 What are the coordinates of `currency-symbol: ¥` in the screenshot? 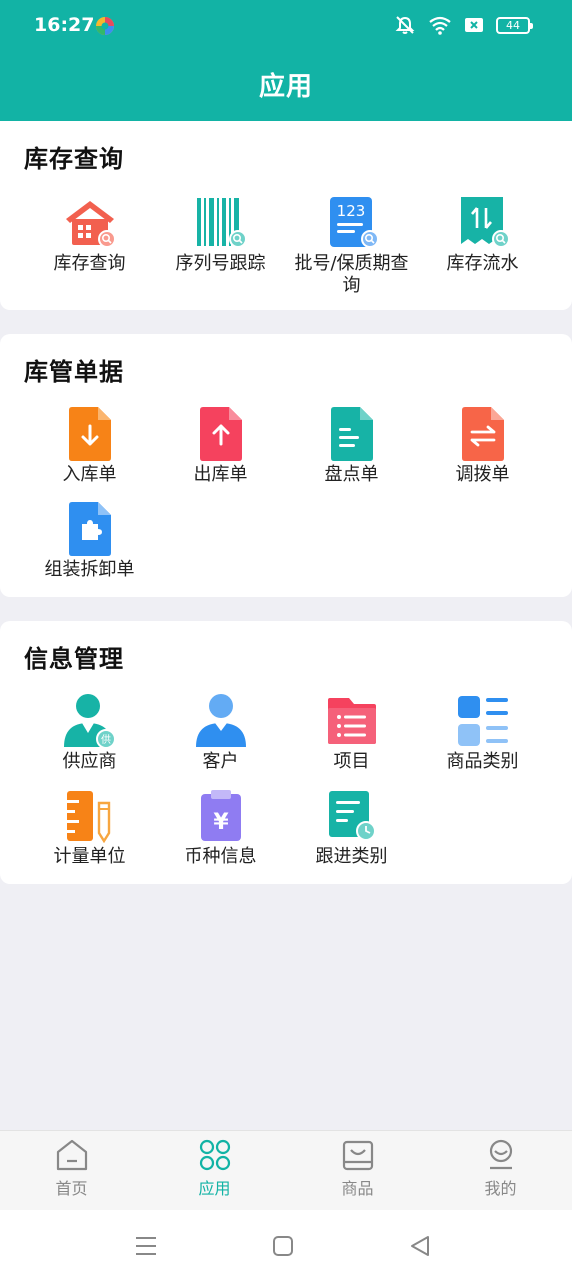 It's located at (221, 822).